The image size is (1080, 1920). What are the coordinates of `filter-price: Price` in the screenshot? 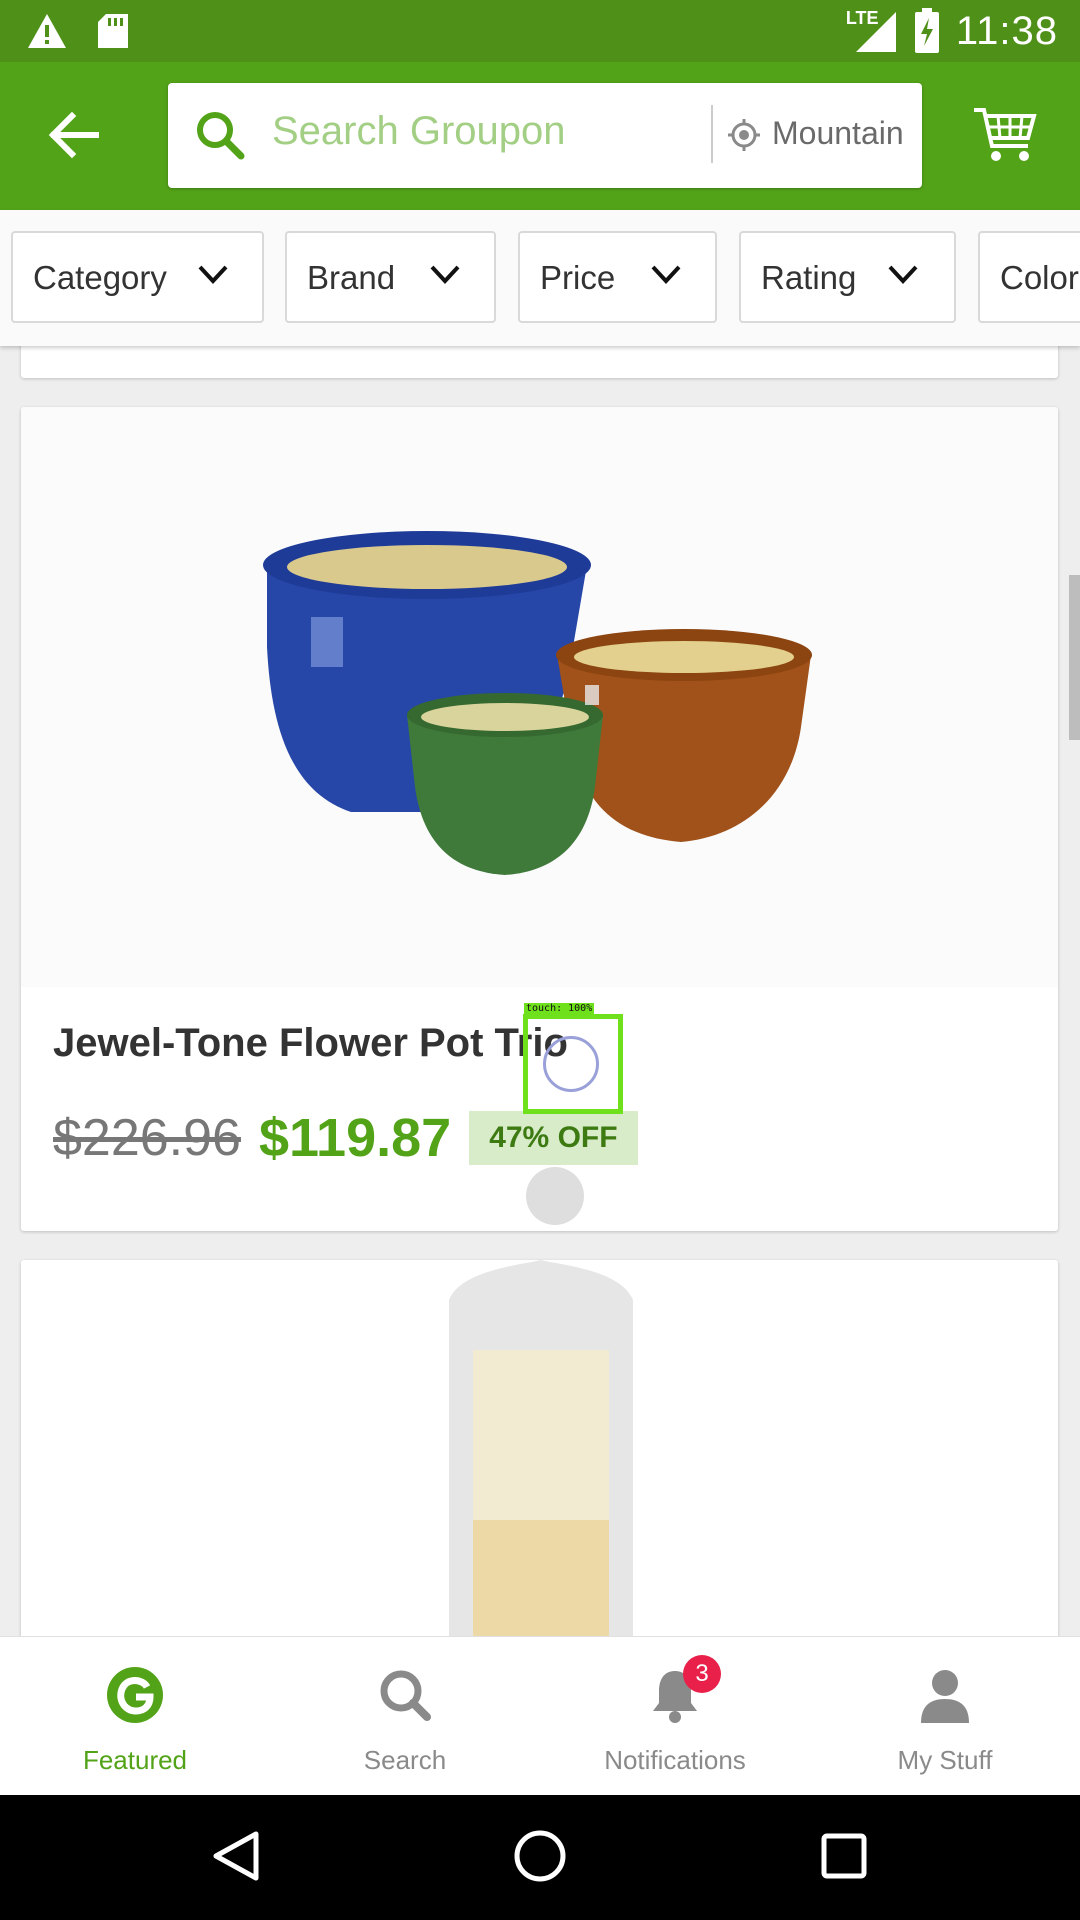 It's located at (617, 277).